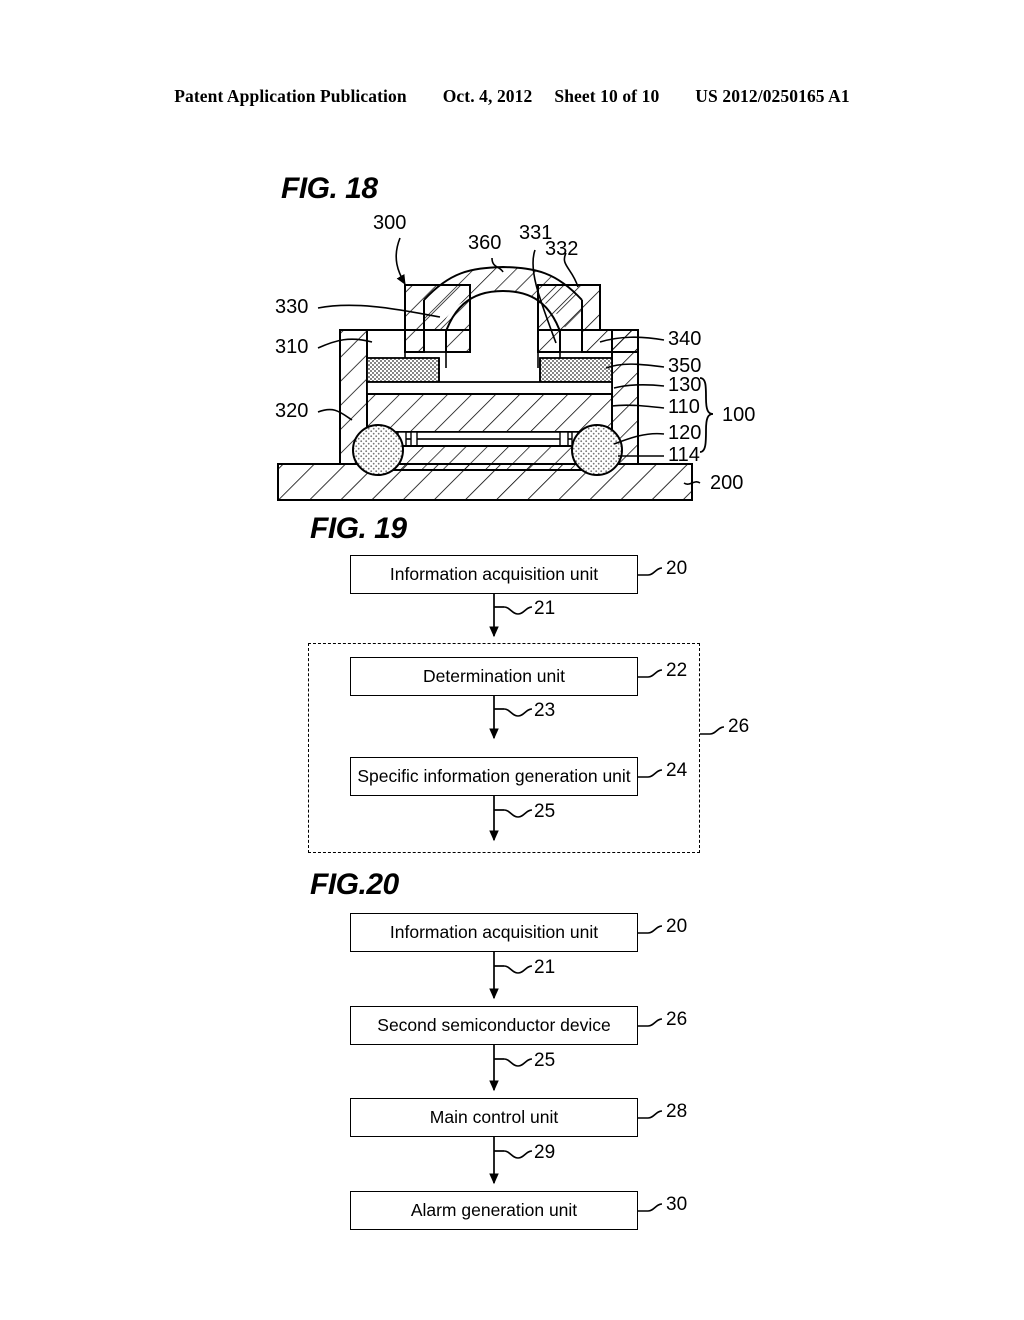  I want to click on fig20-ref-28: 28, so click(677, 1111).